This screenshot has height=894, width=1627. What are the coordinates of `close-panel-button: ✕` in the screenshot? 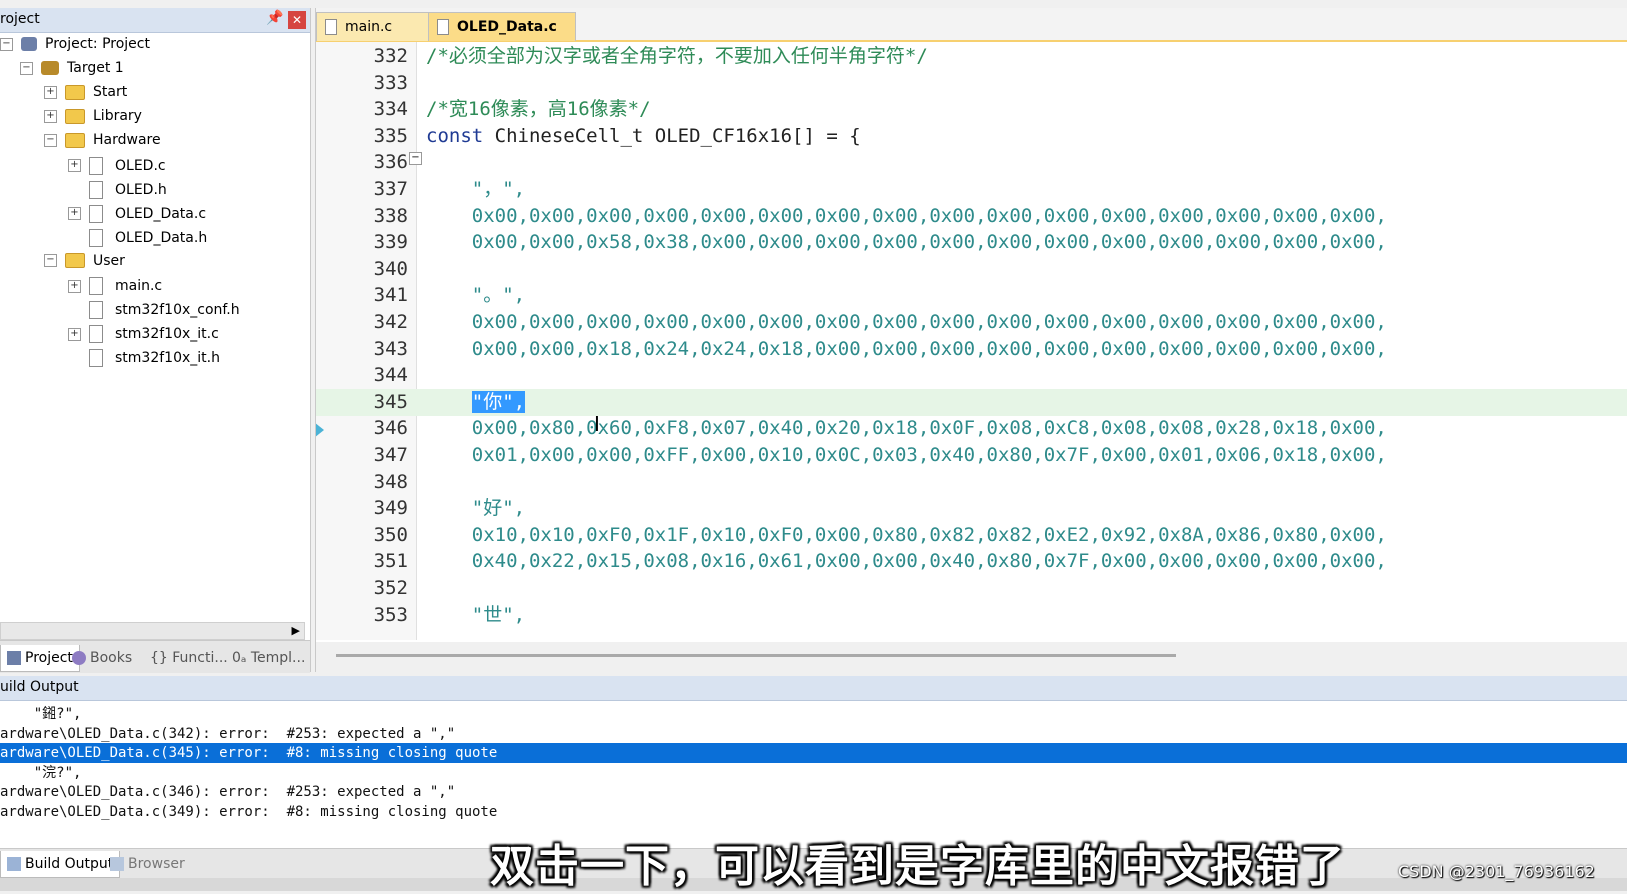 It's located at (297, 20).